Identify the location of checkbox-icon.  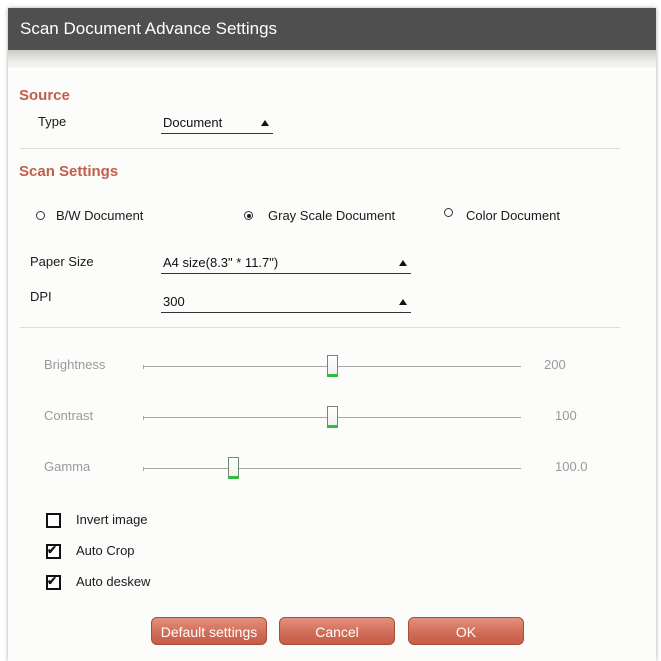
(53, 520).